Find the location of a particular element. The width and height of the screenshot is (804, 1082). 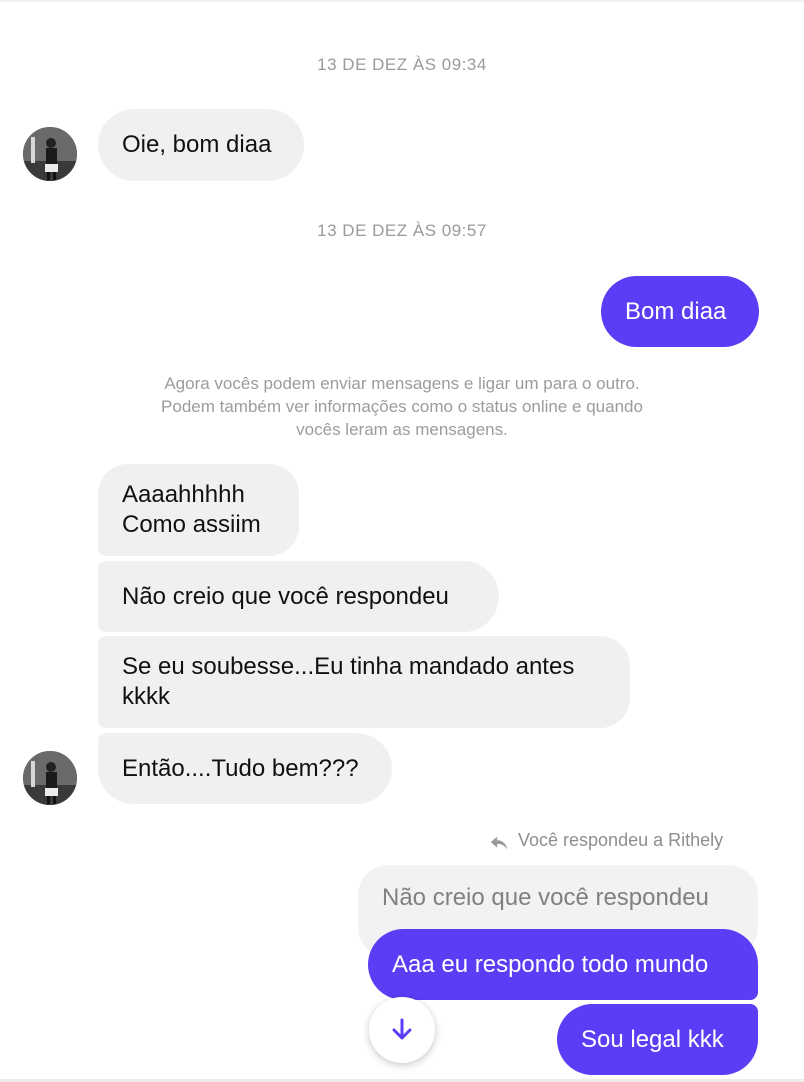

reply-arrow-icon is located at coordinates (499, 843).